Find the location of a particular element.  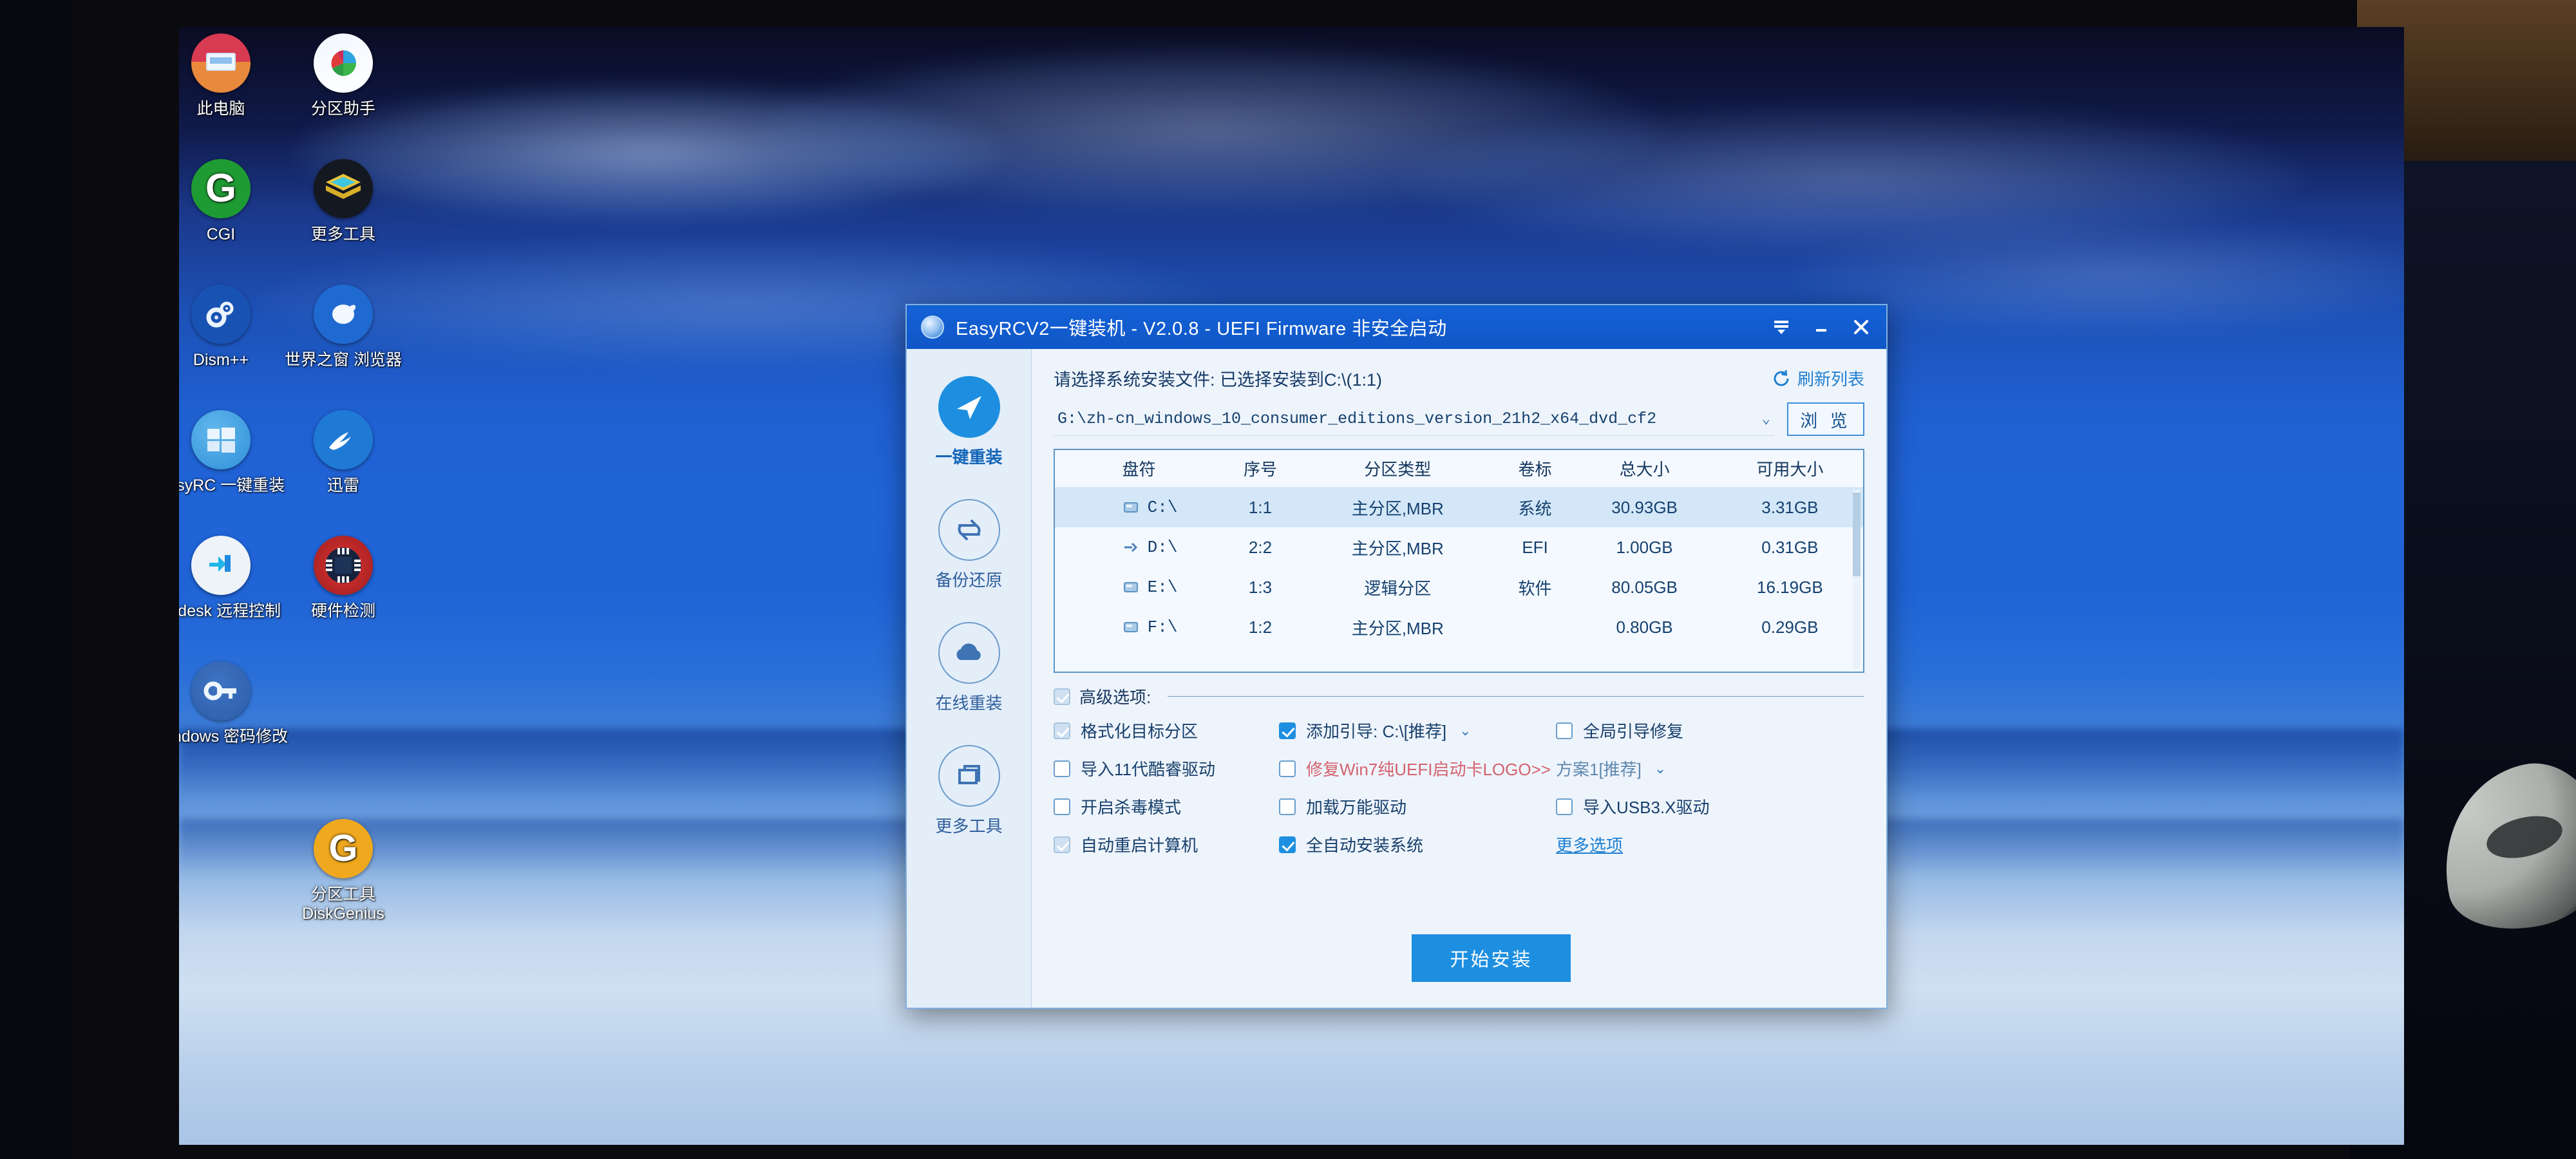

sidebar-item-more-tools: 更多工具 is located at coordinates (969, 791).